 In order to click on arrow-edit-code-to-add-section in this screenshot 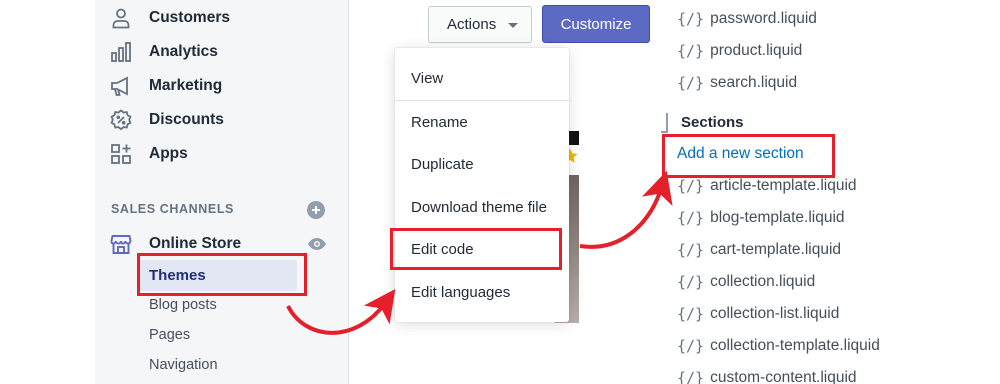, I will do `click(626, 209)`.